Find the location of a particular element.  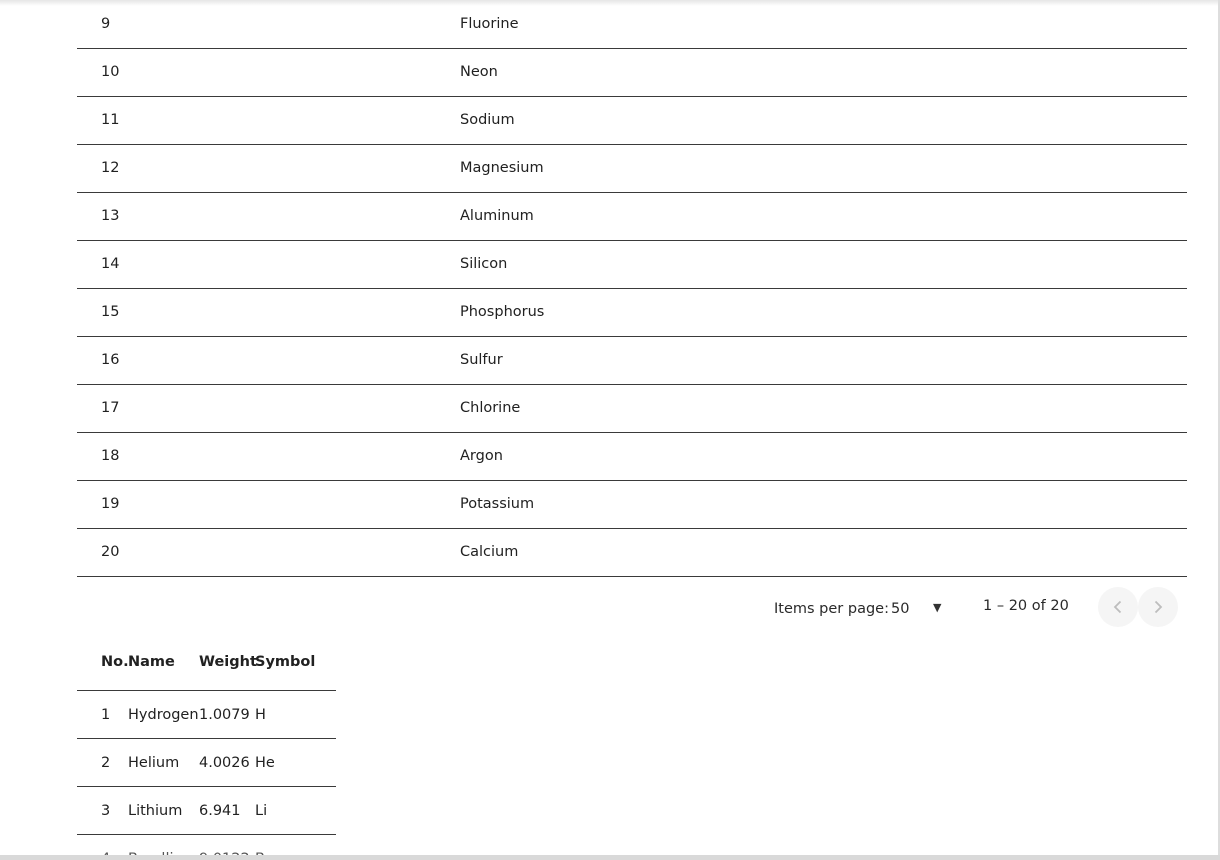

cell-name: Hydrogen is located at coordinates (163, 715).